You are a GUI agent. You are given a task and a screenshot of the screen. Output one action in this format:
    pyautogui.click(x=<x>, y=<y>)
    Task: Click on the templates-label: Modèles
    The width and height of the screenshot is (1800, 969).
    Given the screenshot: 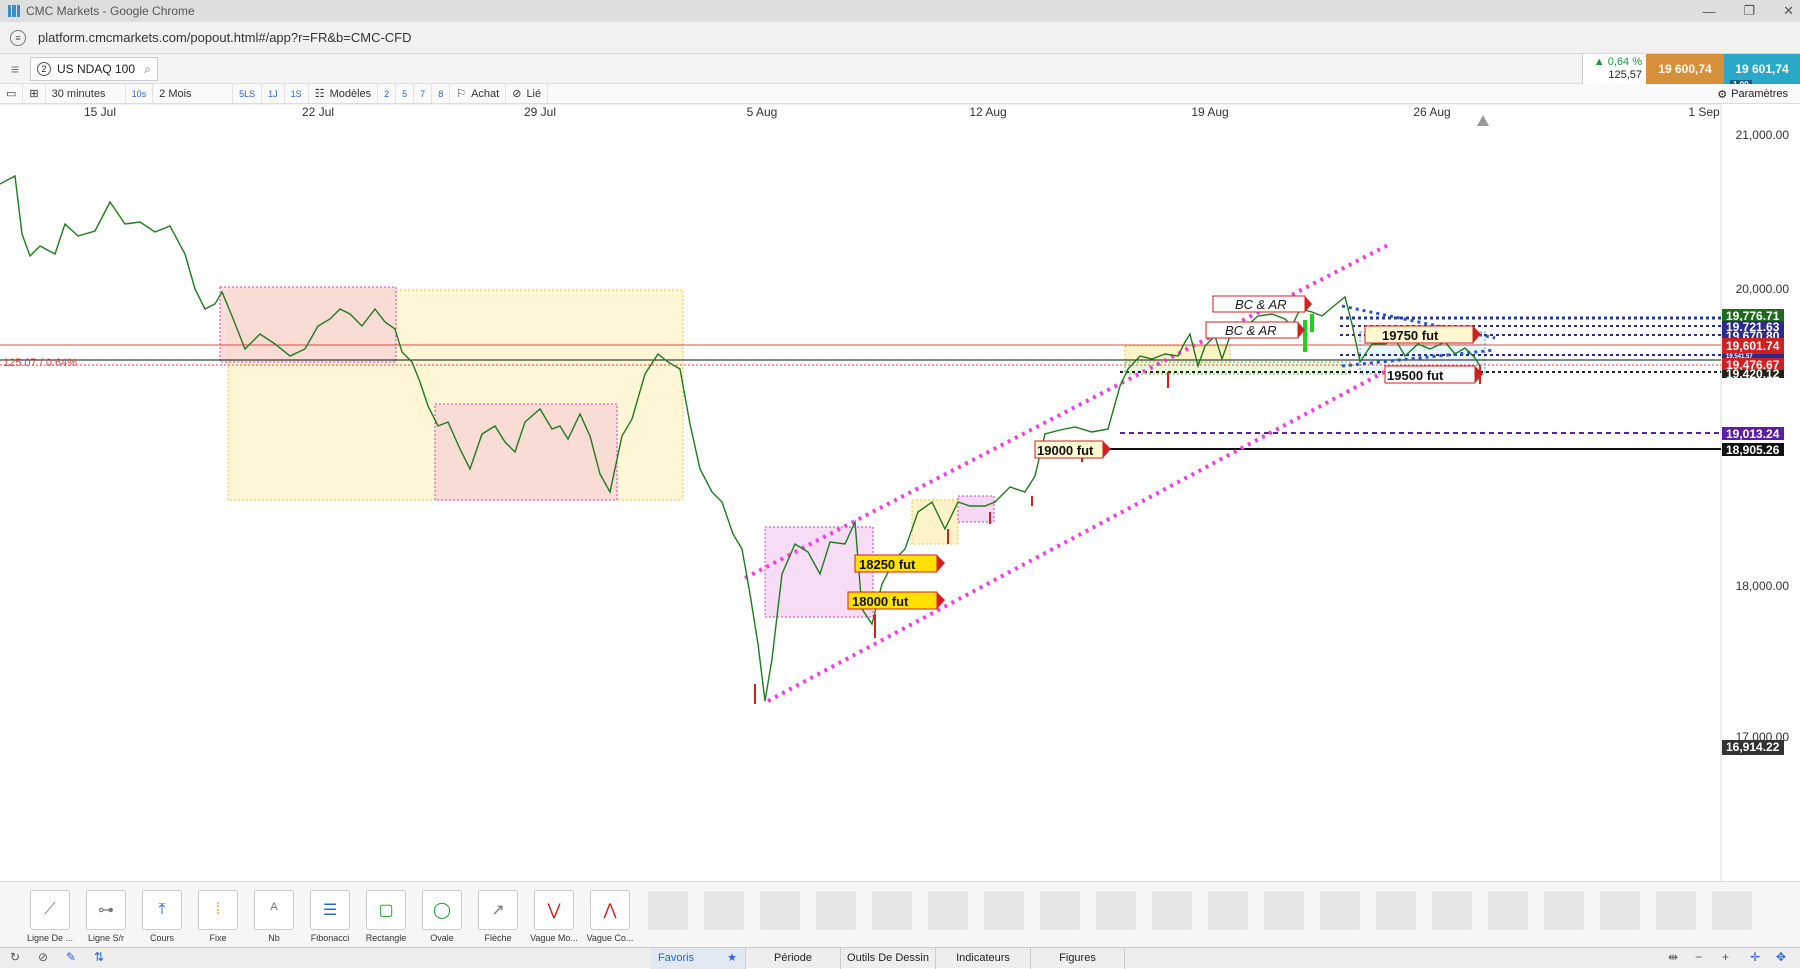 What is the action you would take?
    pyautogui.click(x=350, y=93)
    